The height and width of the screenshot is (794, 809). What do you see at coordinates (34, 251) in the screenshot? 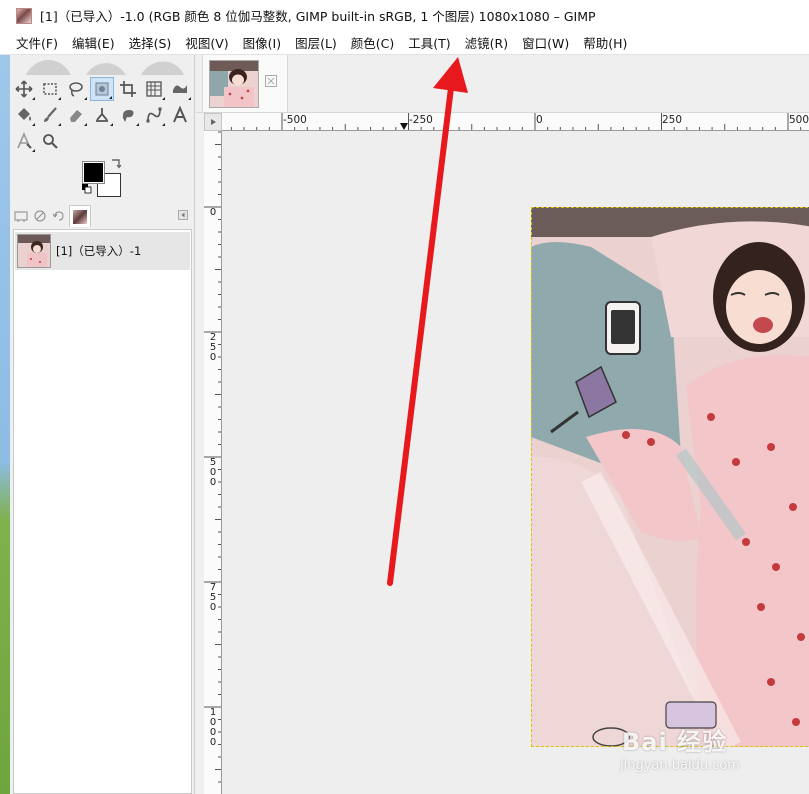
I see `image-thumbnail` at bounding box center [34, 251].